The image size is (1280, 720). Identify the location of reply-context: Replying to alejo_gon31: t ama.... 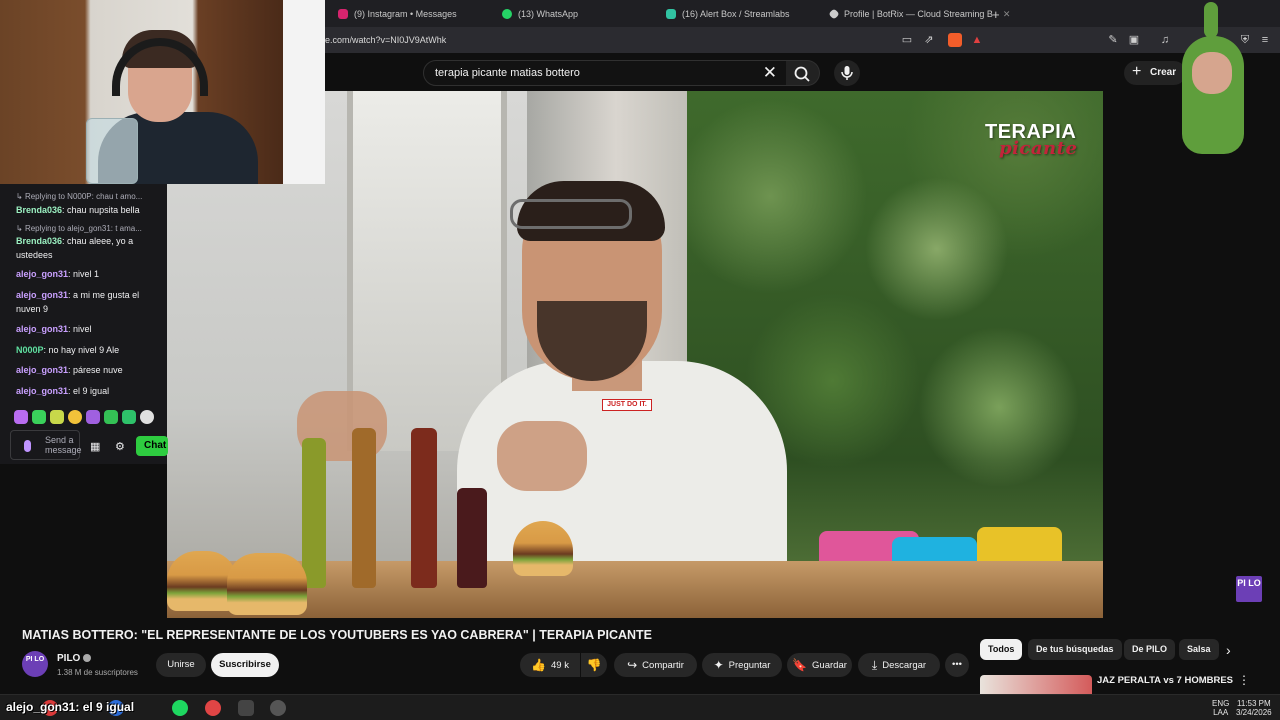
(79, 228).